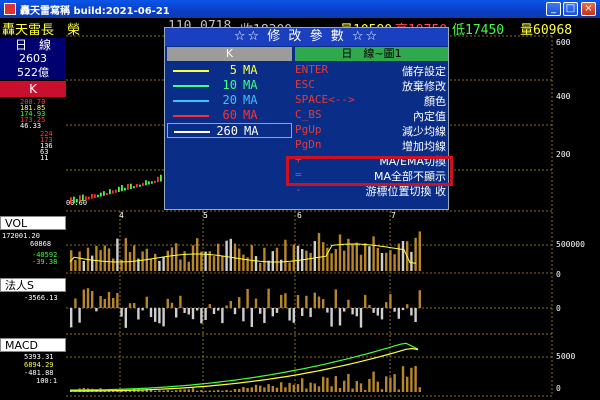  Describe the element at coordinates (229, 85) in the screenshot. I see `ma-row: 10 MA` at that location.